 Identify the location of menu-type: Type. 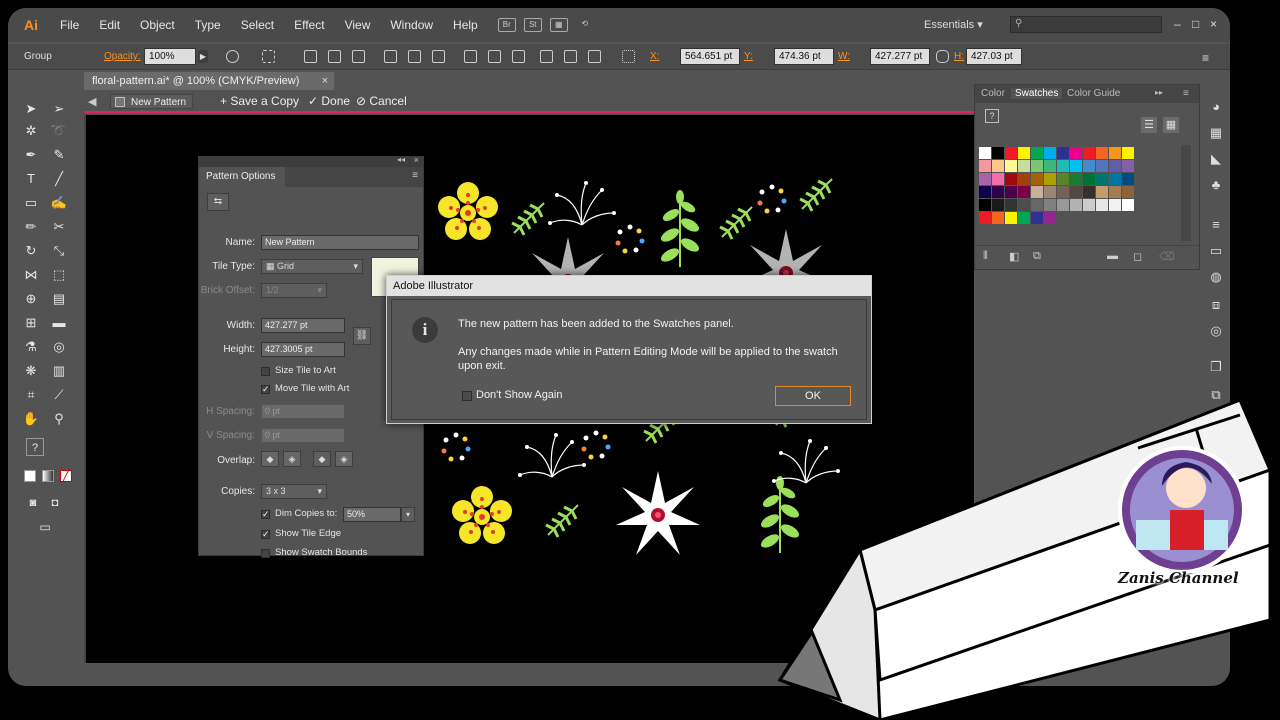
(208, 25).